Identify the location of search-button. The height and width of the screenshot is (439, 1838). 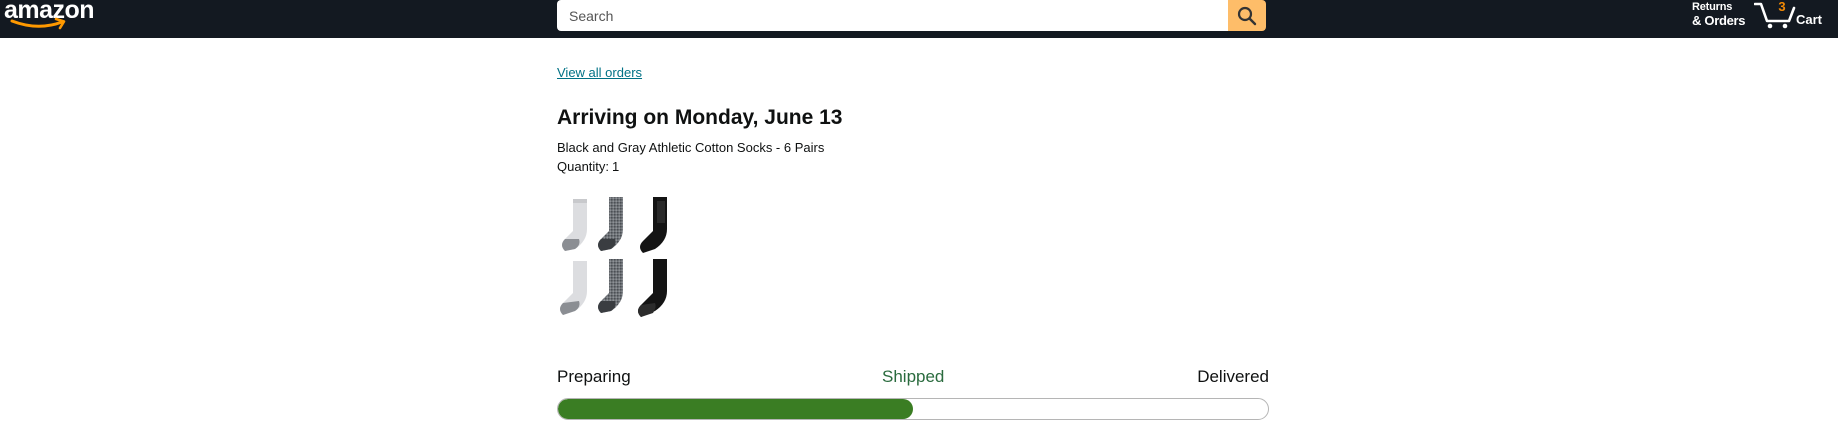
(1247, 15).